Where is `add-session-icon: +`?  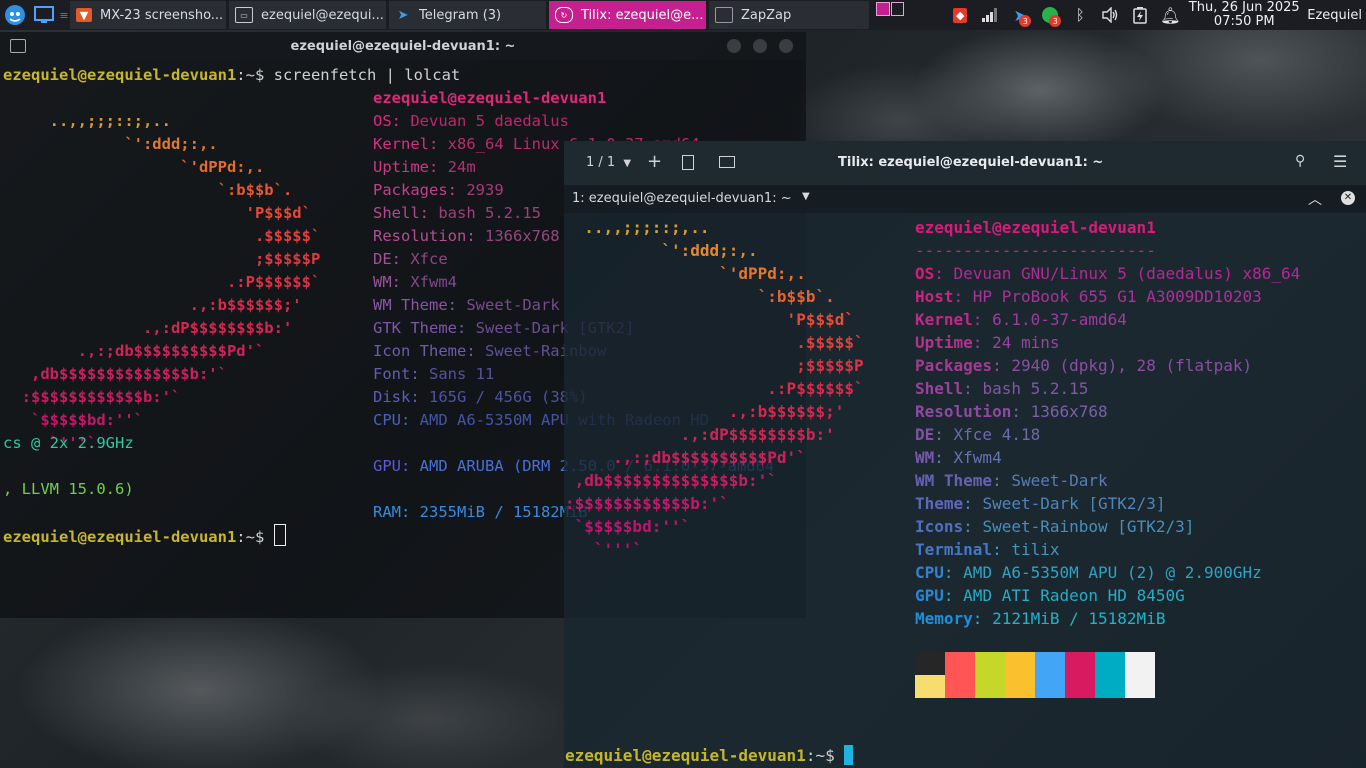
add-session-icon: + is located at coordinates (654, 161).